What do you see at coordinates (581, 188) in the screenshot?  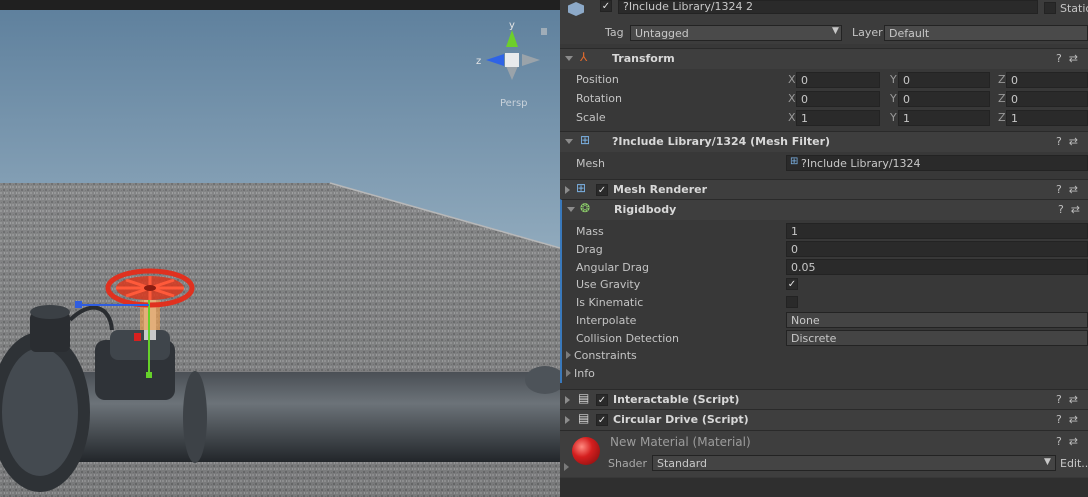 I see `mesh-renderer-icon: ⊞` at bounding box center [581, 188].